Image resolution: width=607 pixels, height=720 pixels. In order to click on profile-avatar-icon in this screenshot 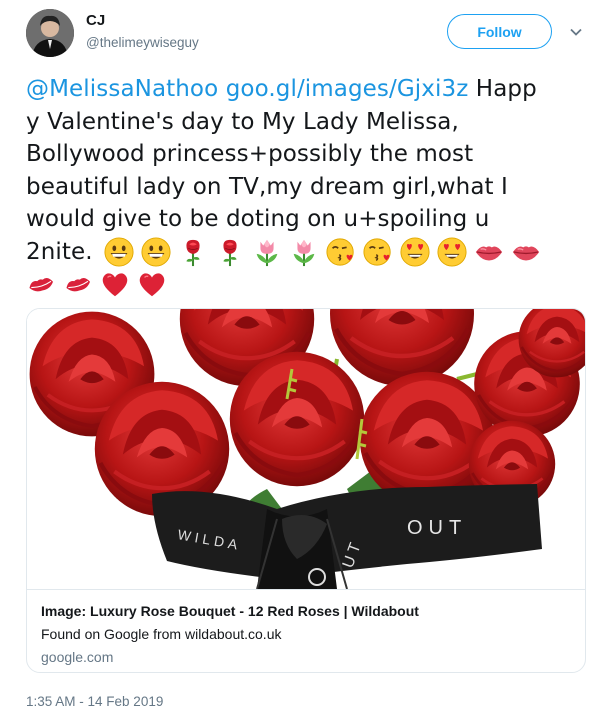, I will do `click(50, 33)`.